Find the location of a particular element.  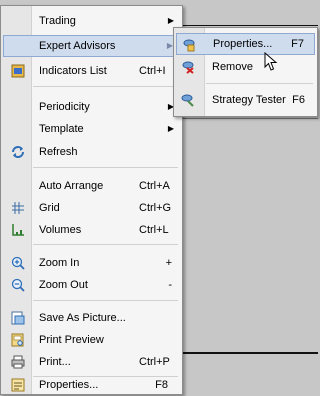

menu-item-label: Refresh is located at coordinates (58, 152).